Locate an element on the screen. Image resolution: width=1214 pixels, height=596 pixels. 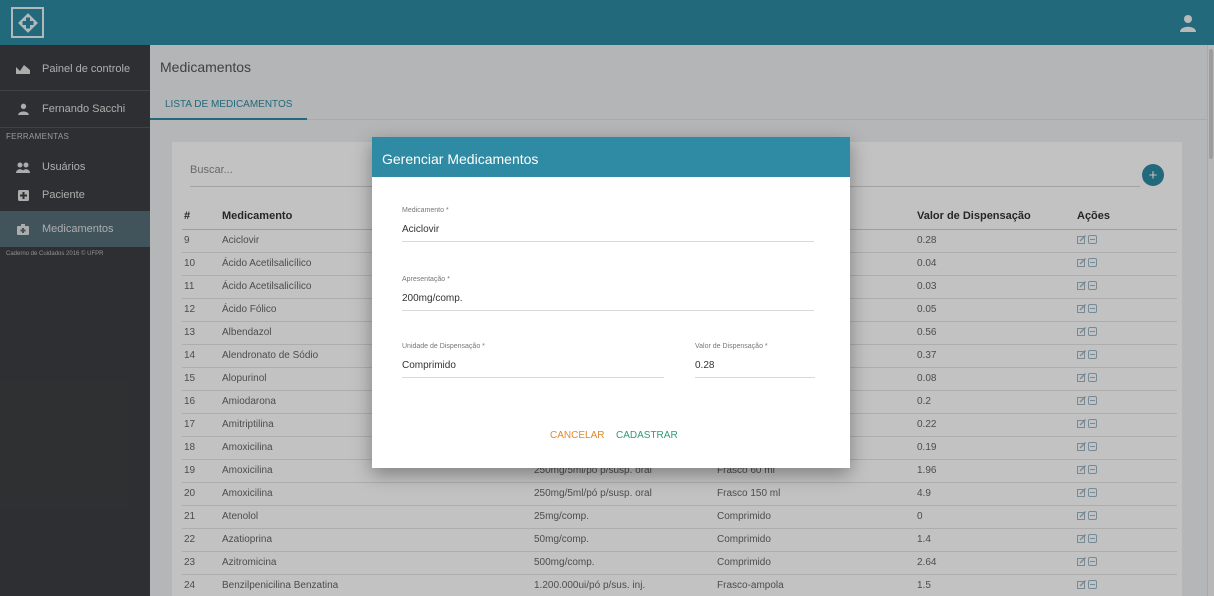
field-label: Apresentação * is located at coordinates (426, 279).